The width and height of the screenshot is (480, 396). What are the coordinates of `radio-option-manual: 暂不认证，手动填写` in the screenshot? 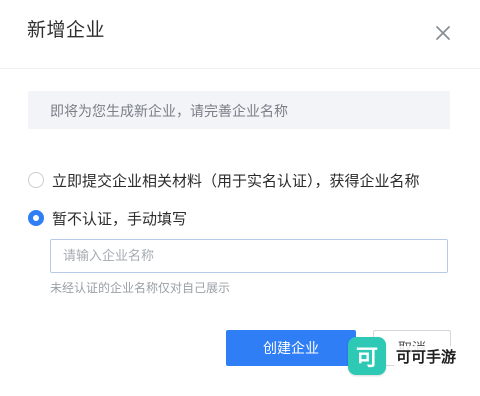 It's located at (107, 218).